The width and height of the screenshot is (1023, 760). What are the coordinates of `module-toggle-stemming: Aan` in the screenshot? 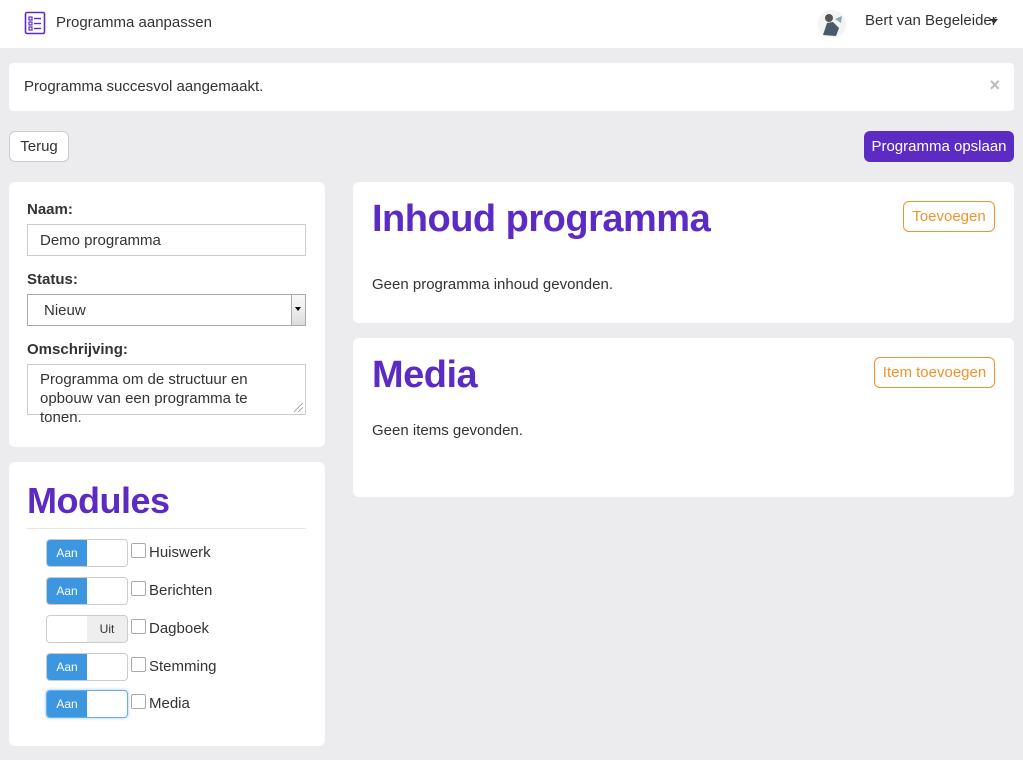 It's located at (87, 667).